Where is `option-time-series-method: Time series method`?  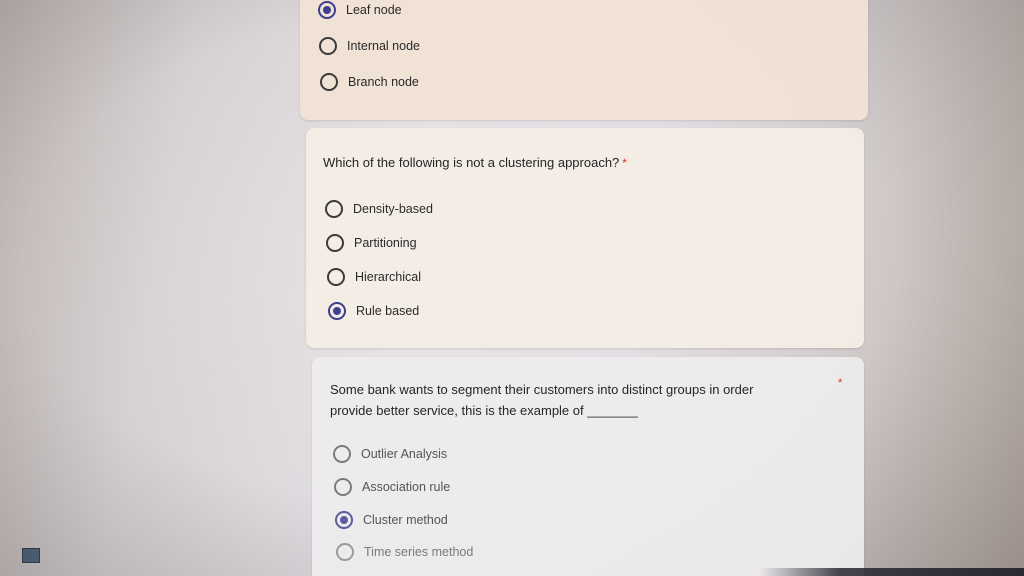 option-time-series-method: Time series method is located at coordinates (404, 552).